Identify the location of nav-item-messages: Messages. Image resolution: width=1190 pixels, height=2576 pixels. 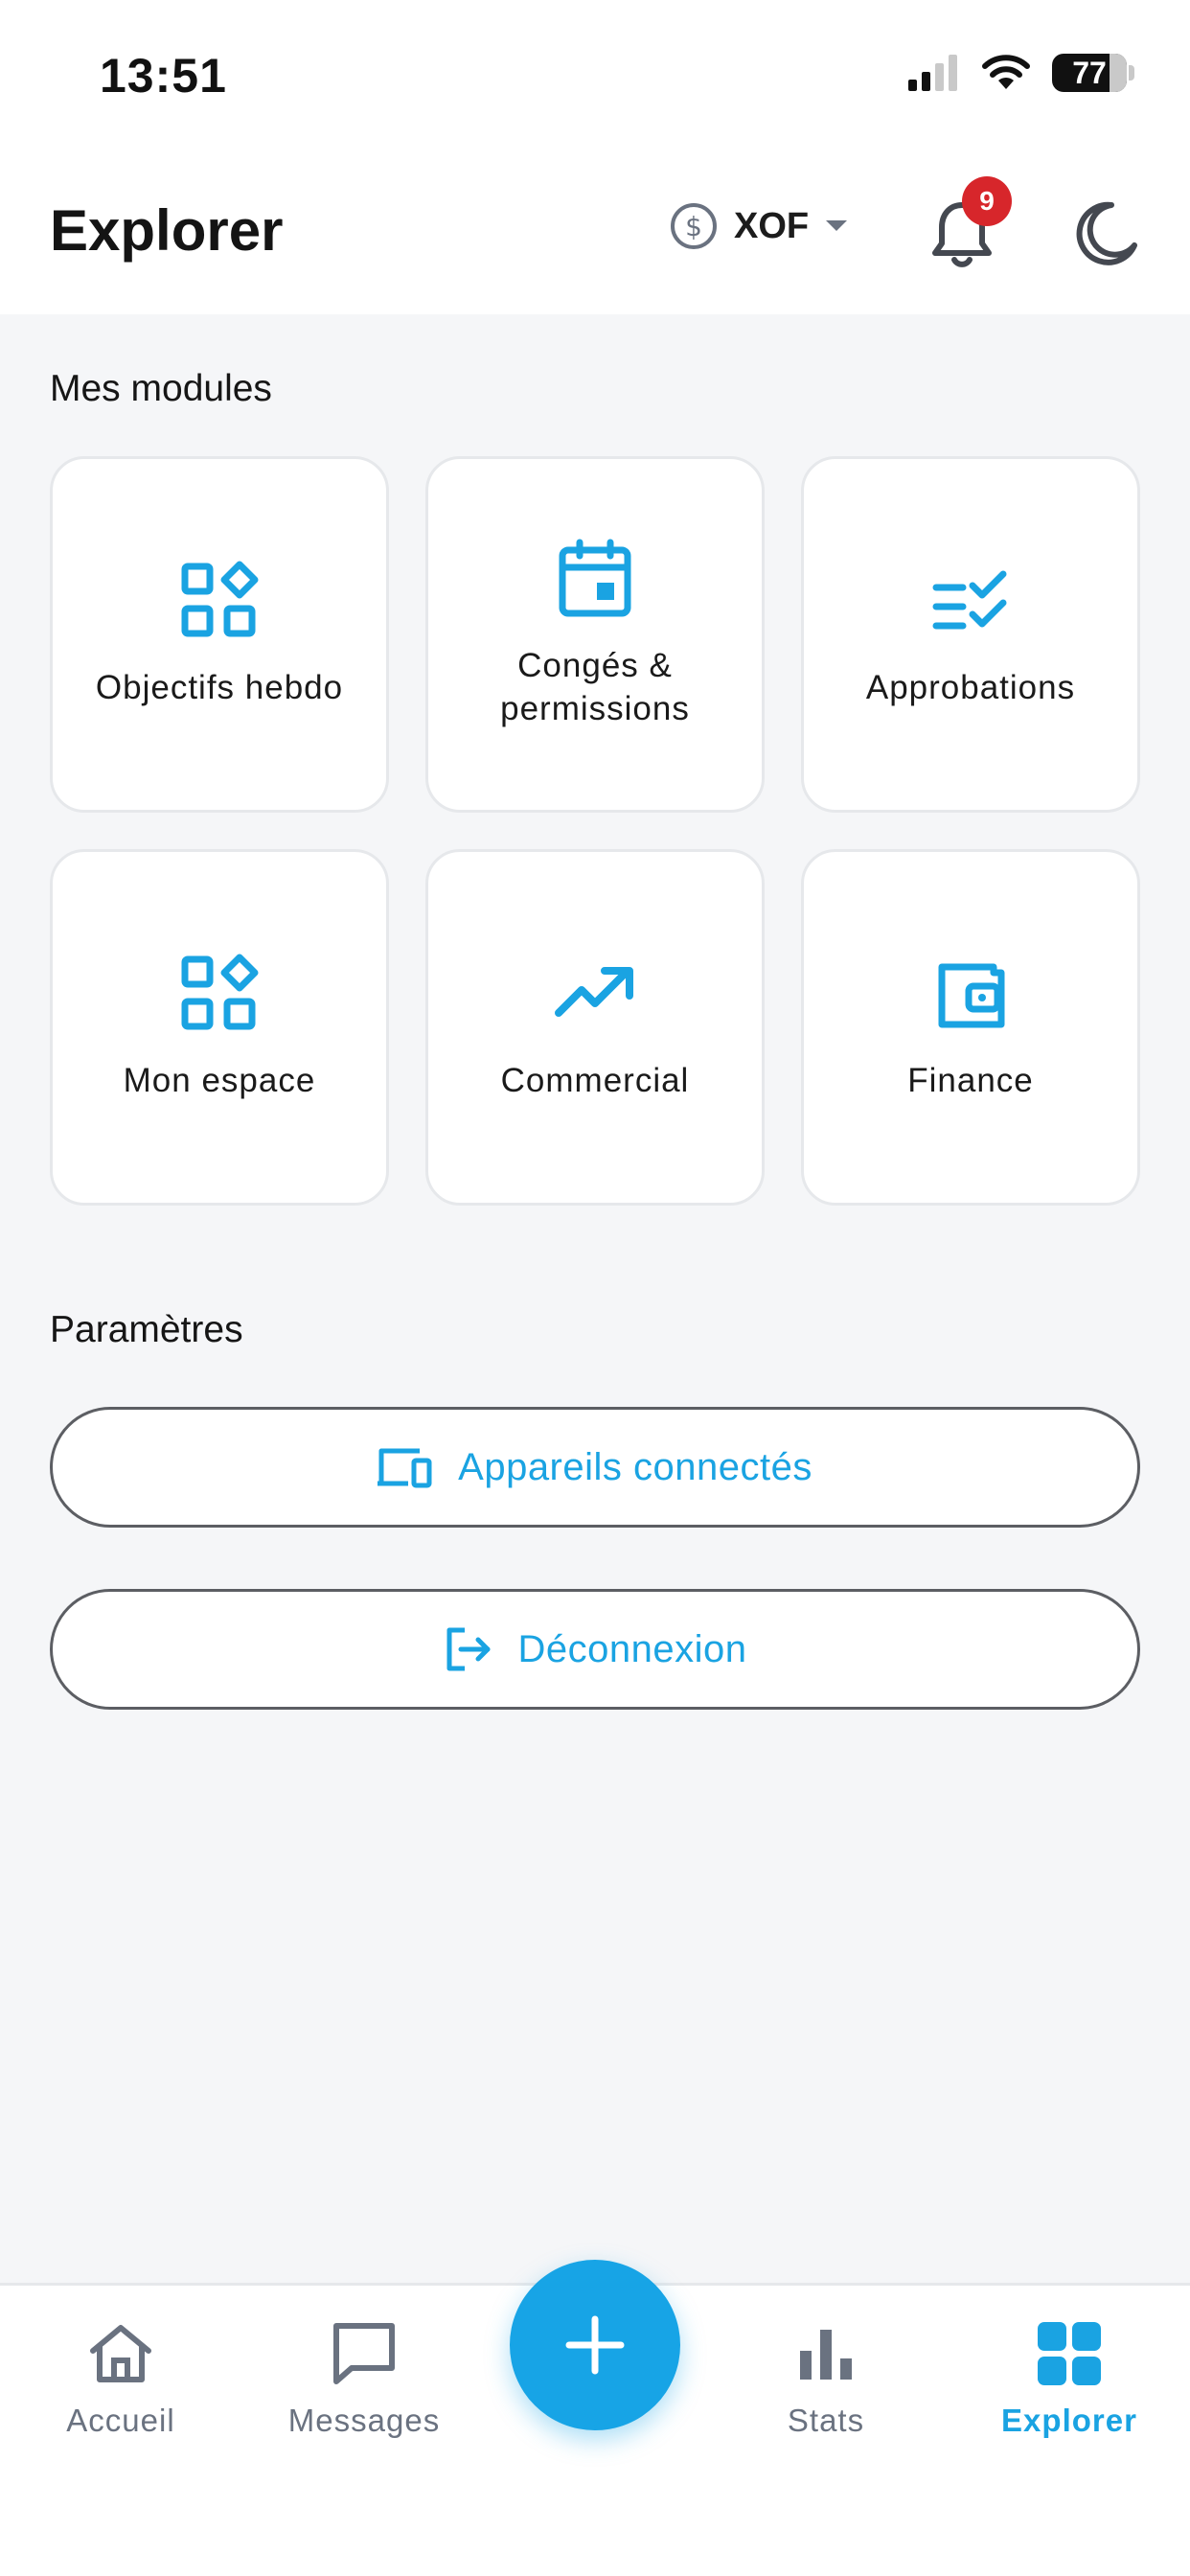
(364, 2378).